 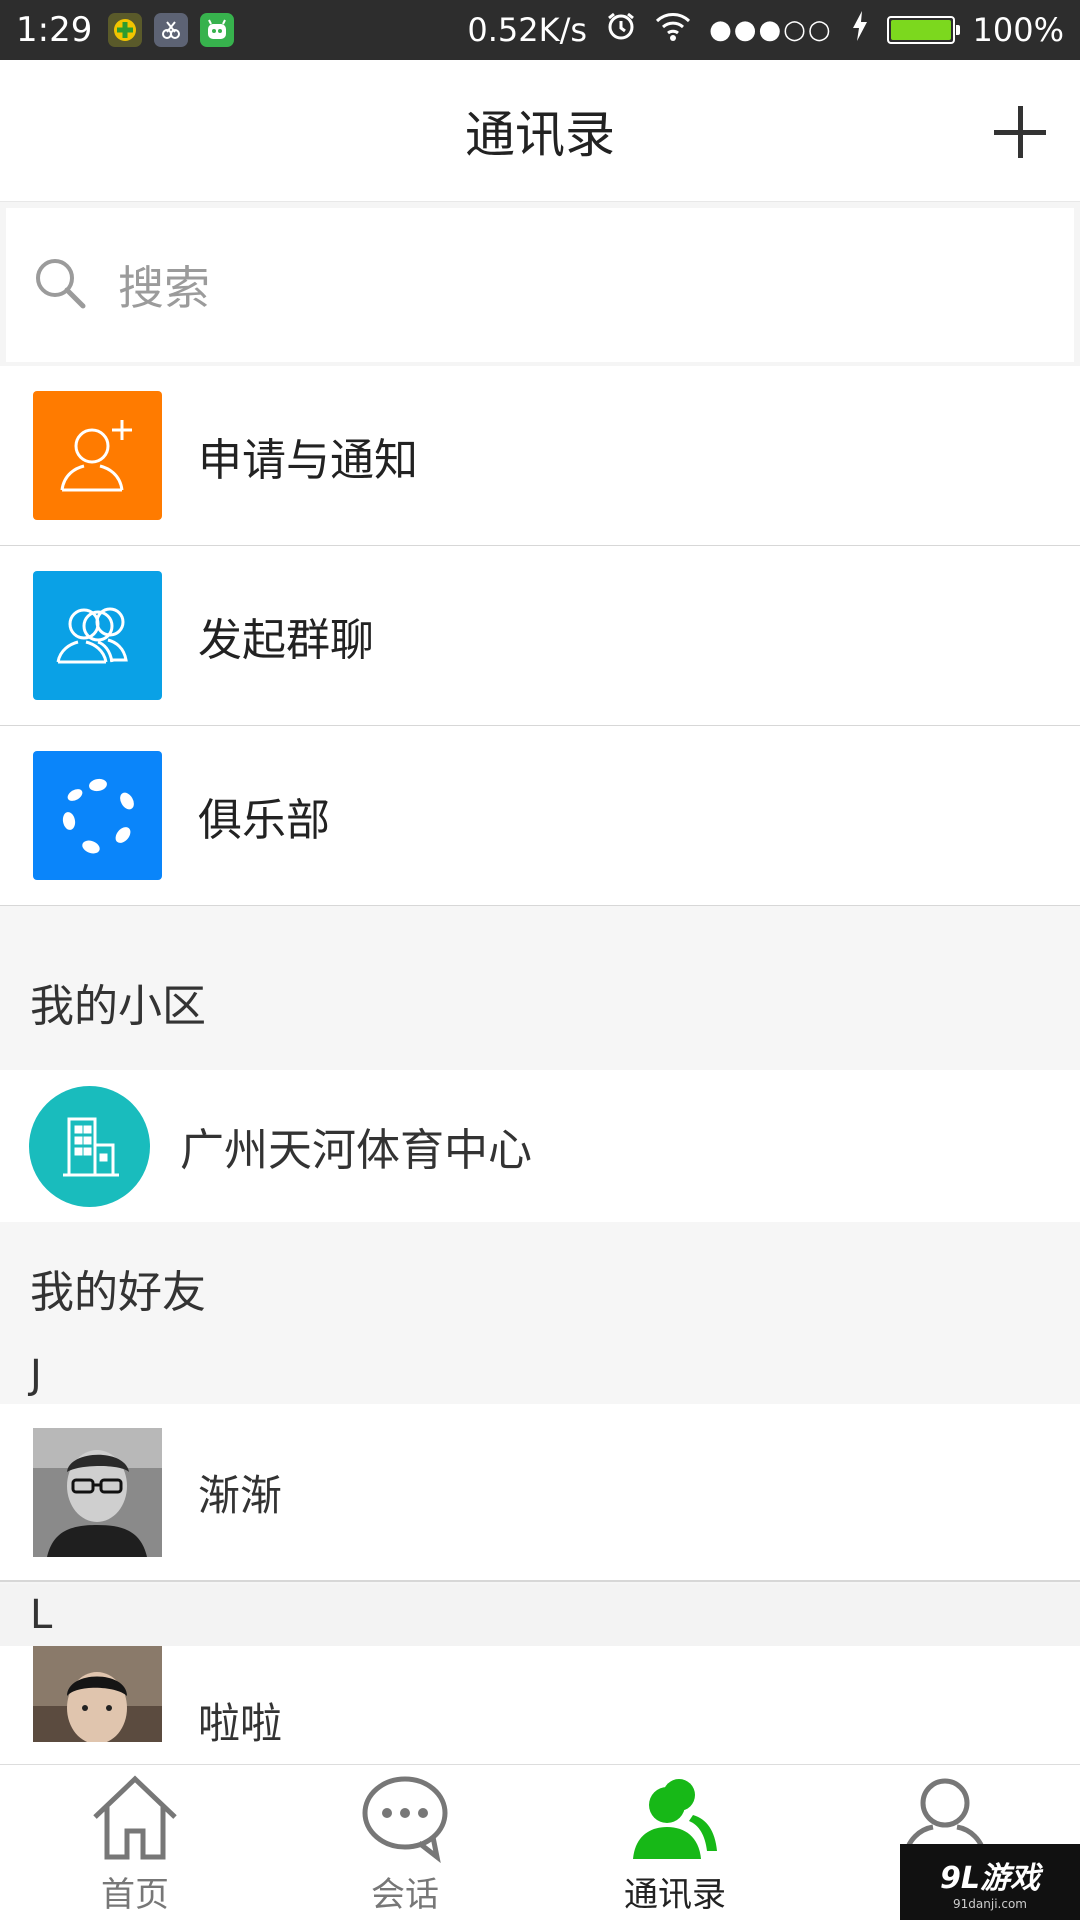 I want to click on group-chat-item: 发起群聊, so click(x=540, y=636).